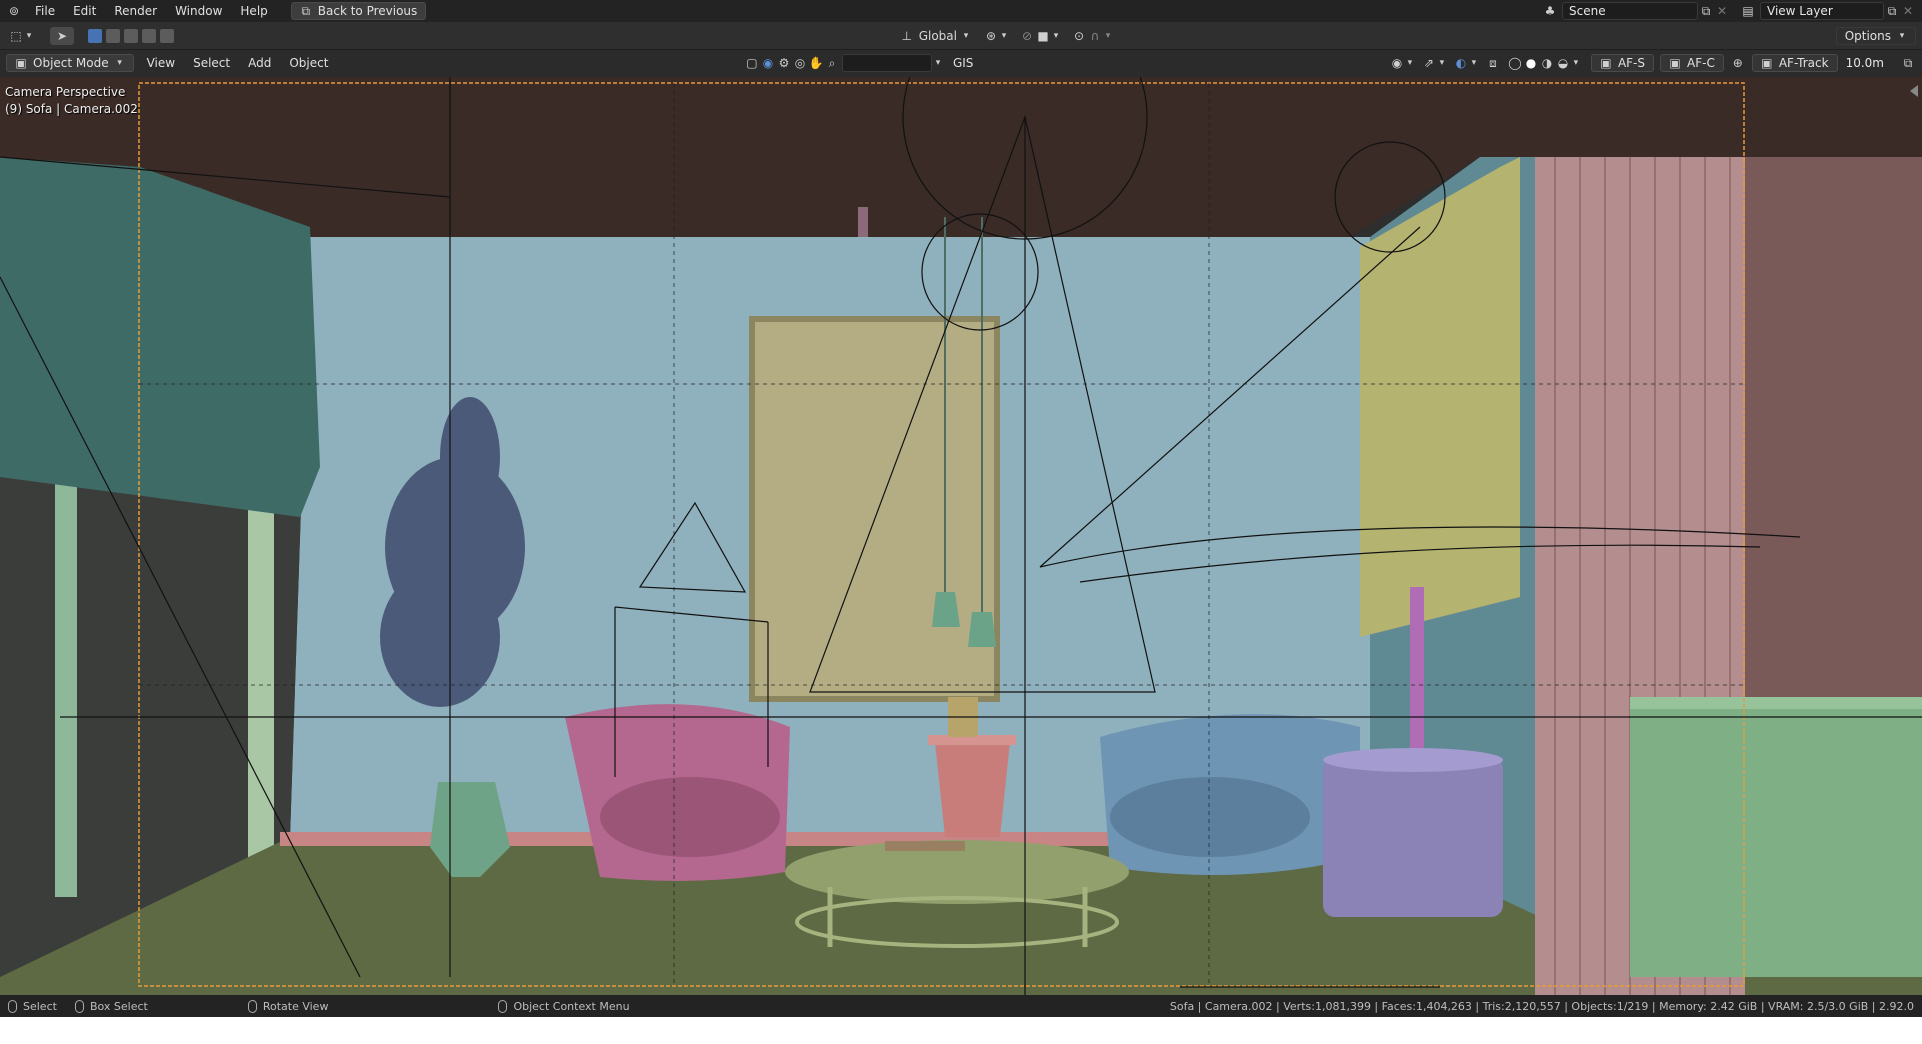  Describe the element at coordinates (1875, 35) in the screenshot. I see `options-button: Options ▾` at that location.